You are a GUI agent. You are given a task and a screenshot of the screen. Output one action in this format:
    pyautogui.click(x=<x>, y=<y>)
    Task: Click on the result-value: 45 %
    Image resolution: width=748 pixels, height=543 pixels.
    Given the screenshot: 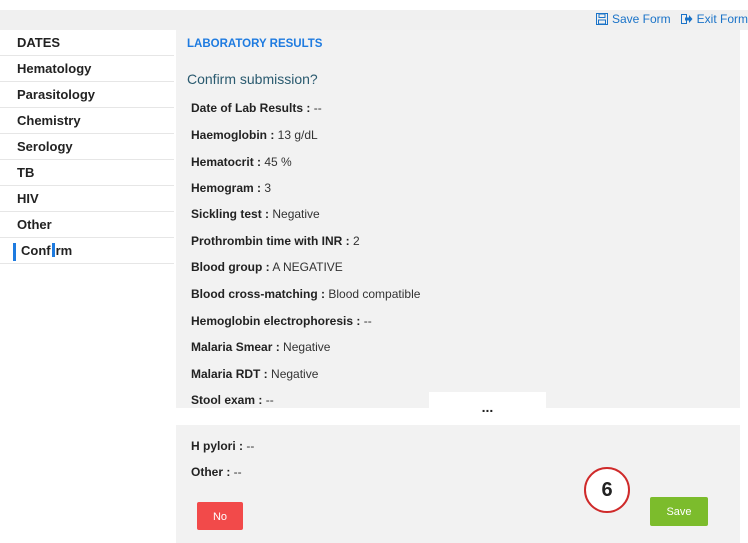 What is the action you would take?
    pyautogui.click(x=276, y=162)
    